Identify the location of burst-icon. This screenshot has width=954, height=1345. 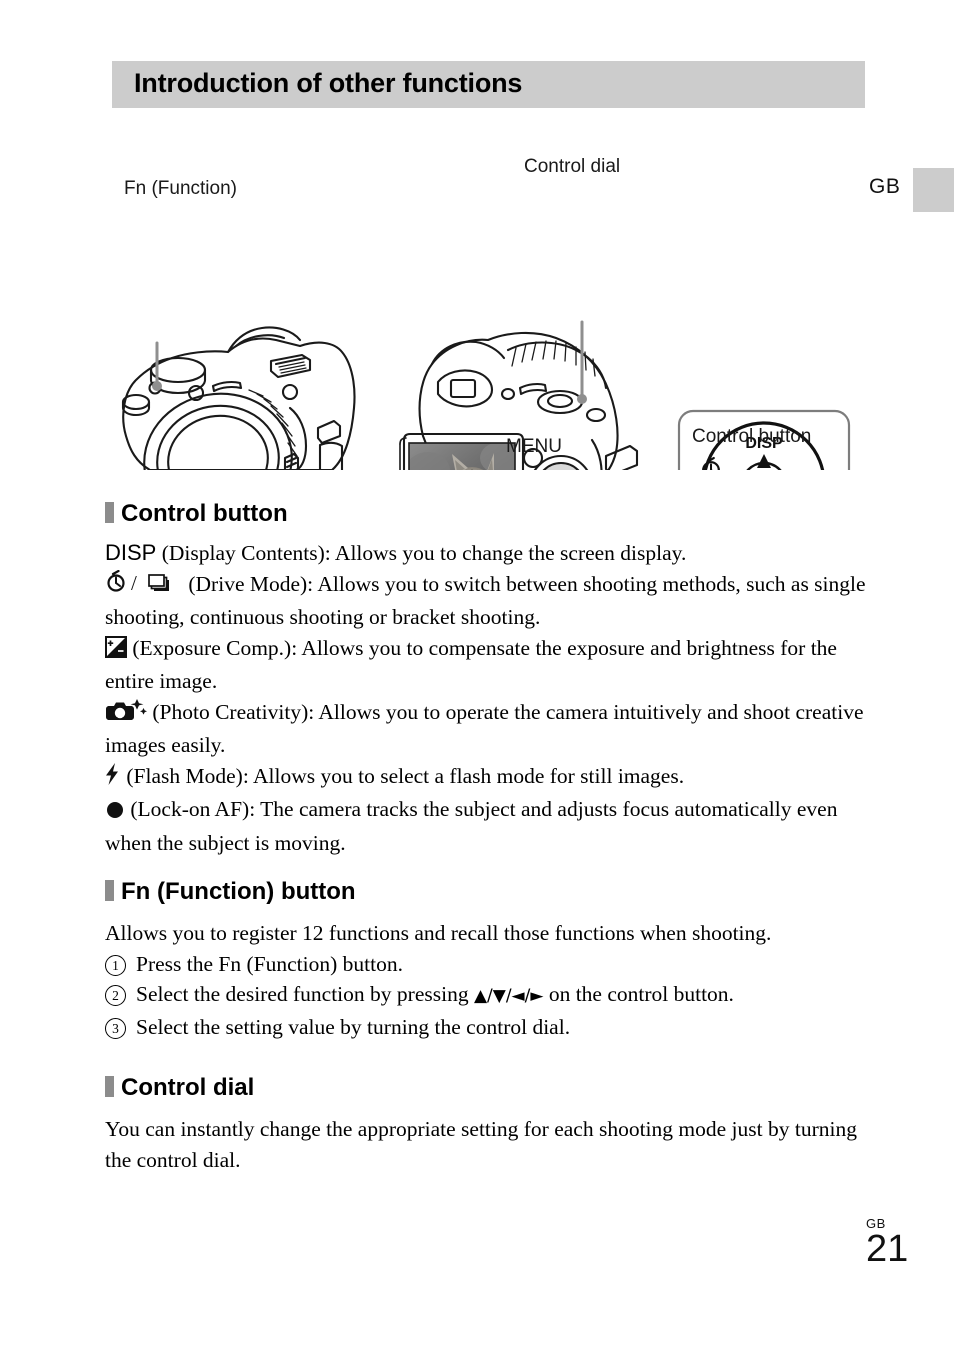
(158, 582).